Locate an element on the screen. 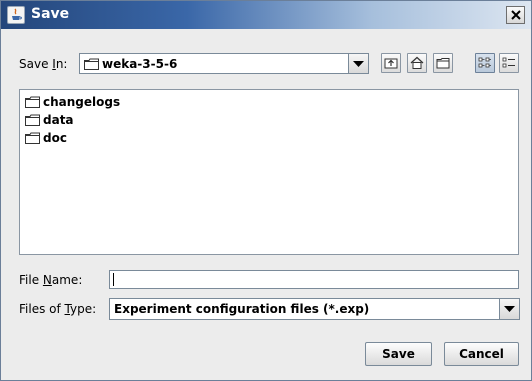 This screenshot has width=532, height=381. cancel-button: Cancel is located at coordinates (481, 354).